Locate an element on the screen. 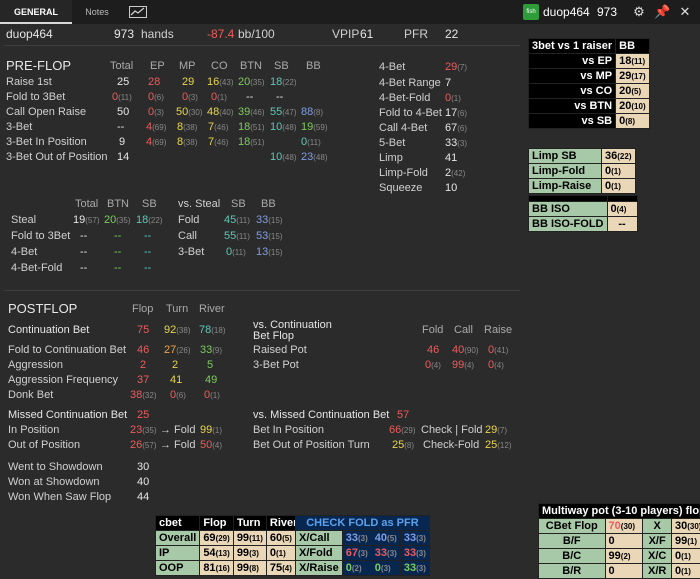 The height and width of the screenshot is (579, 700). vs-cb-title: vs. Continuation Bet Flop is located at coordinates (292, 330).